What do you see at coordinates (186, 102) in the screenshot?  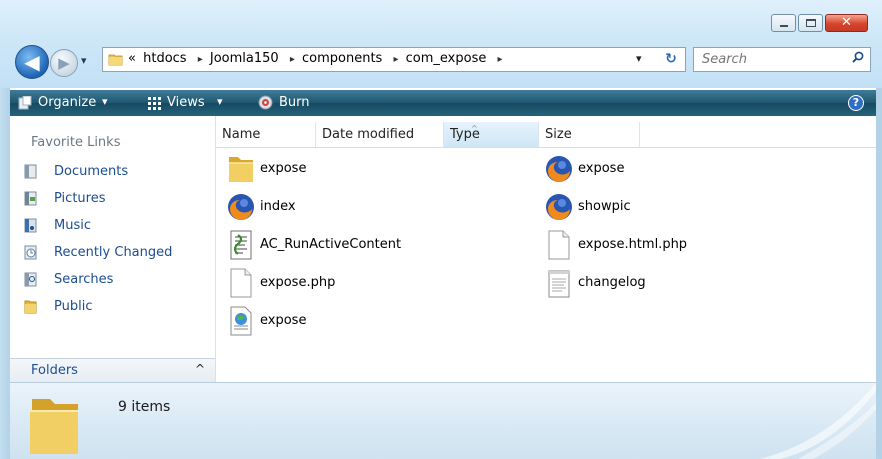 I see `views-label: Views` at bounding box center [186, 102].